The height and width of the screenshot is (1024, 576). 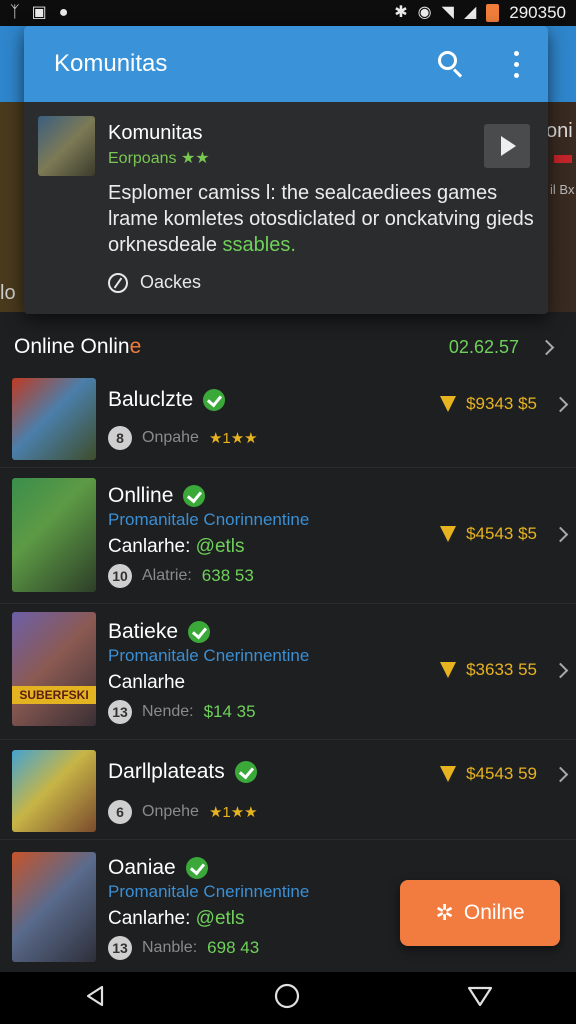 I want to click on count-badge: 13, so click(x=120, y=948).